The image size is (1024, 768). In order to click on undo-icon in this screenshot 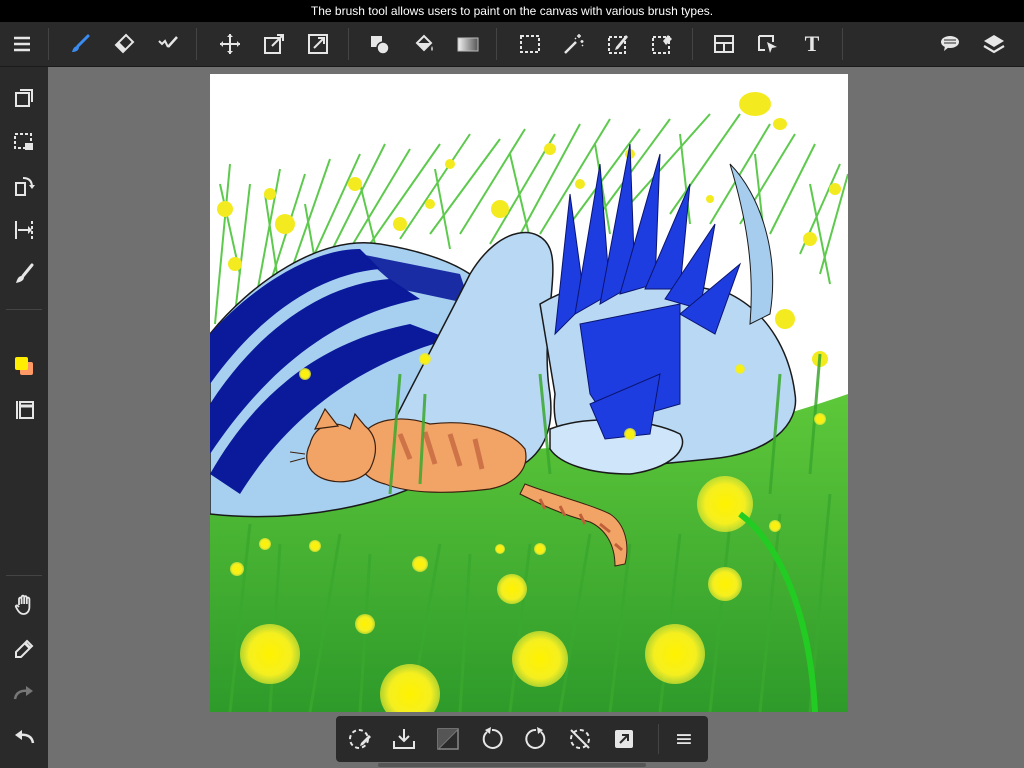, I will do `click(25, 737)`.